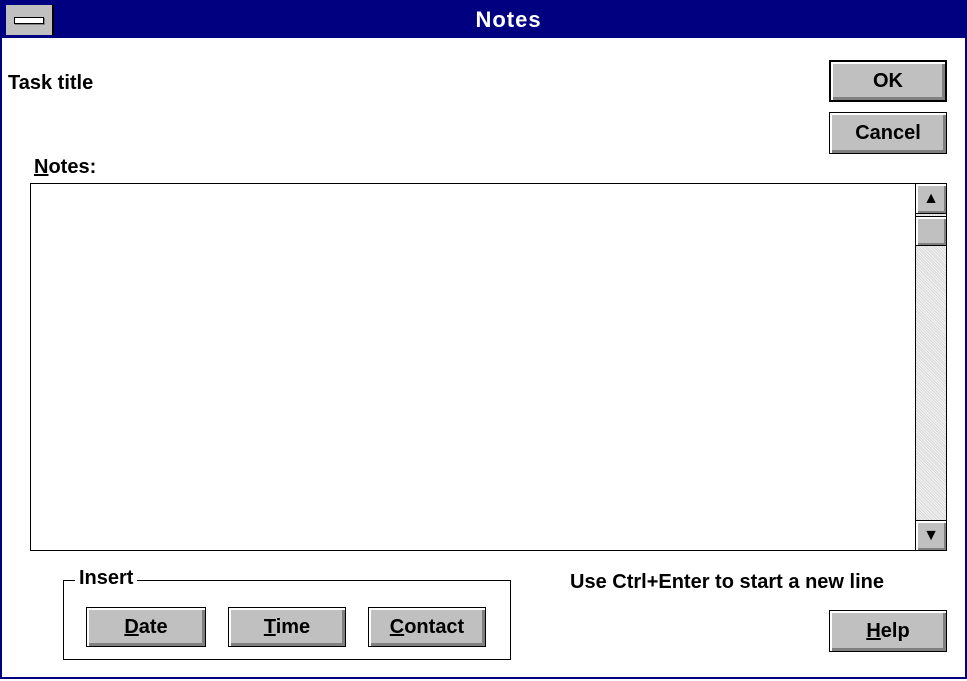 Image resolution: width=967 pixels, height=681 pixels. I want to click on notes-label-accelerator: N, so click(41, 167).